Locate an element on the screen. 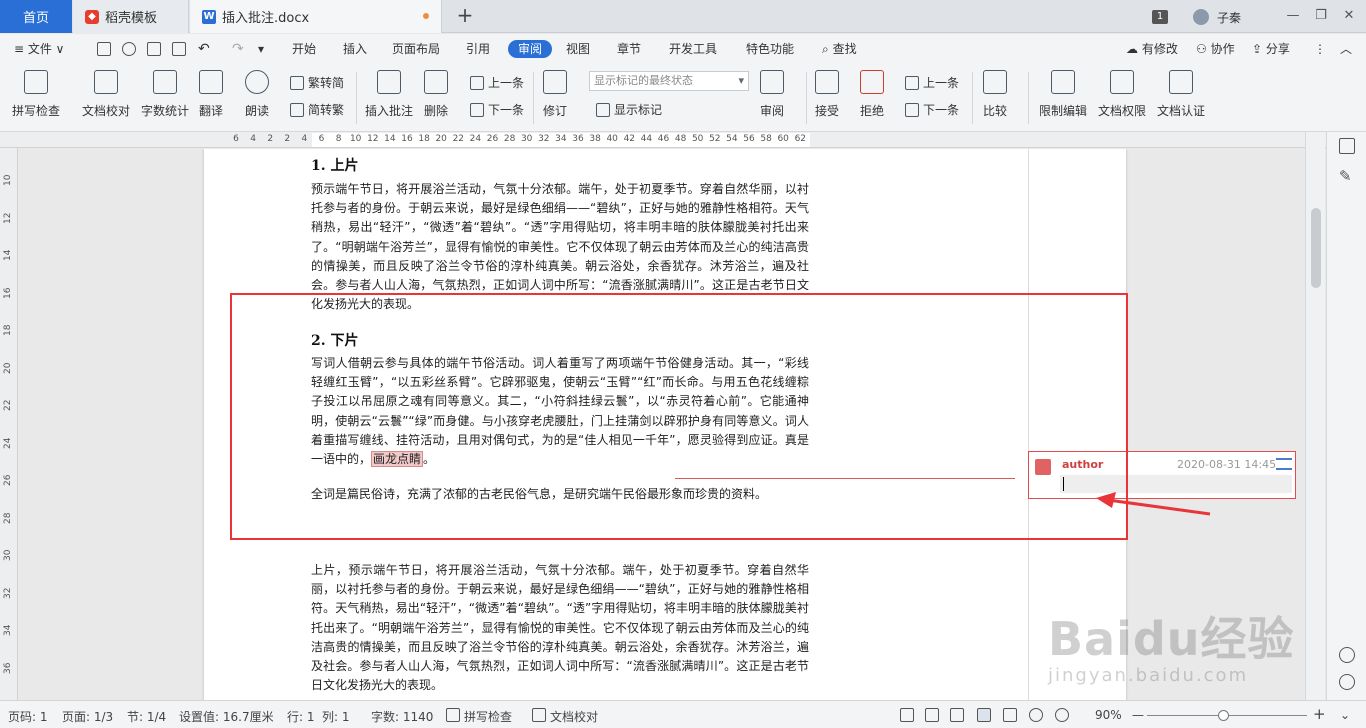 The height and width of the screenshot is (728, 1366). markup-state-select: 显示标记的最终状态 is located at coordinates (669, 81).